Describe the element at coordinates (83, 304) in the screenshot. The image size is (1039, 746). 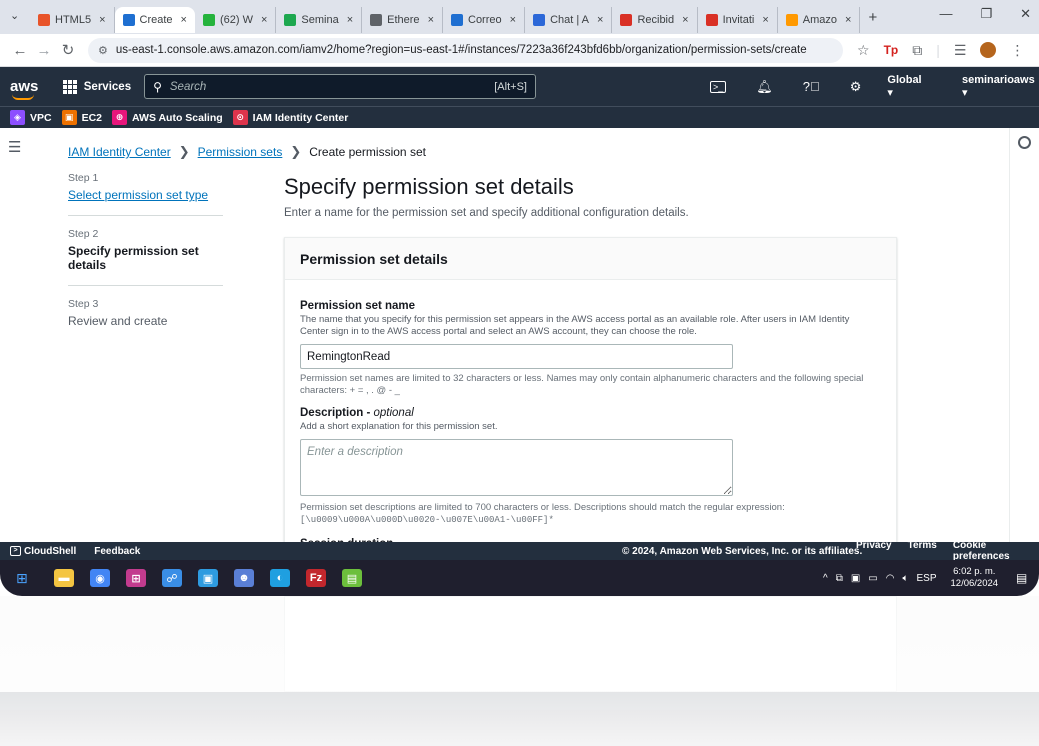
I see `step-number: Step 3` at that location.